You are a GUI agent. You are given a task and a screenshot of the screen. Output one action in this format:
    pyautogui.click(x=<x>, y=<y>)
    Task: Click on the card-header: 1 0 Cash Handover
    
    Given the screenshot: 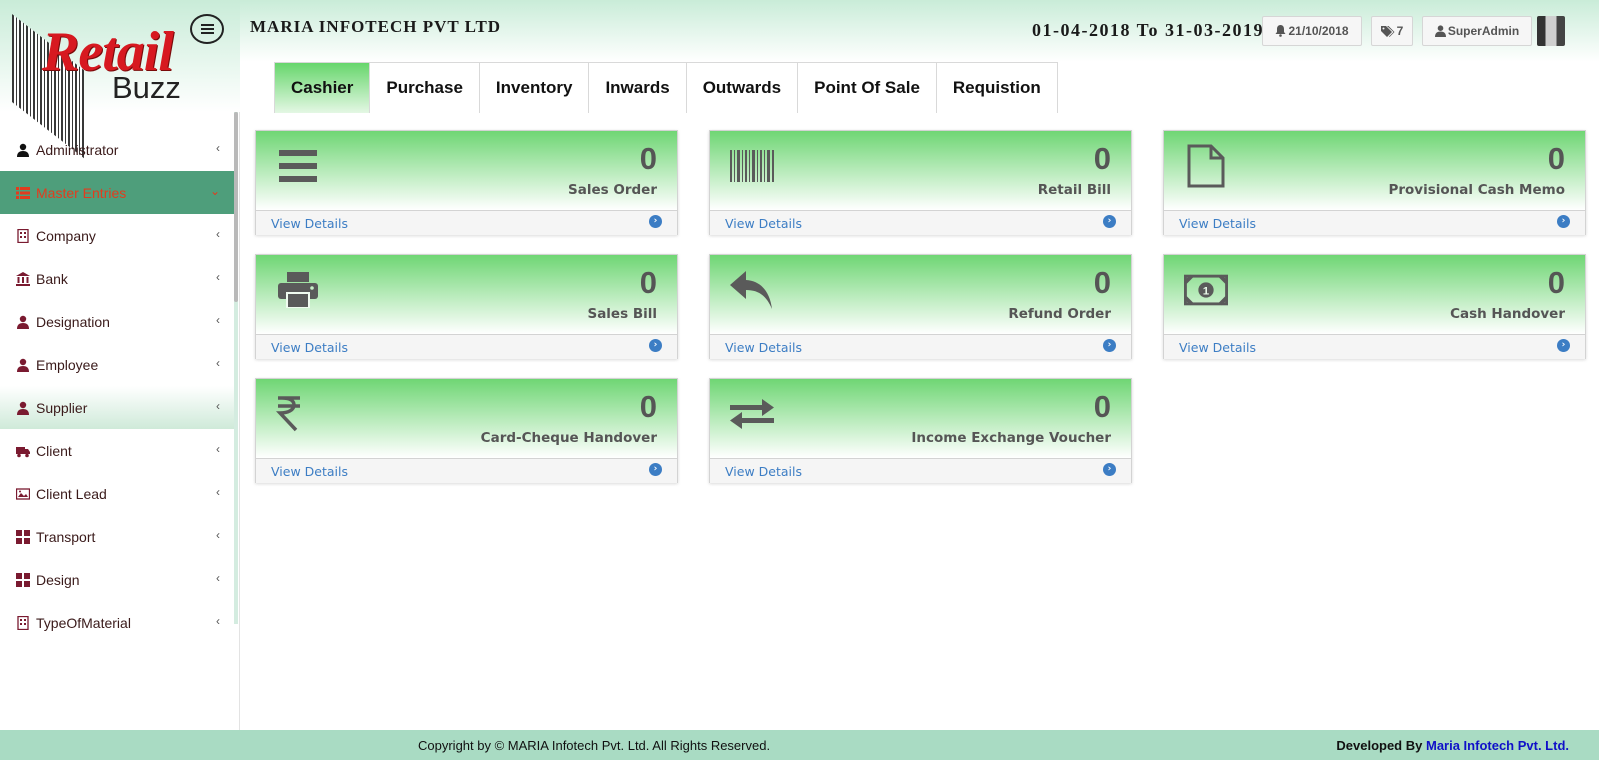 What is the action you would take?
    pyautogui.click(x=1374, y=294)
    